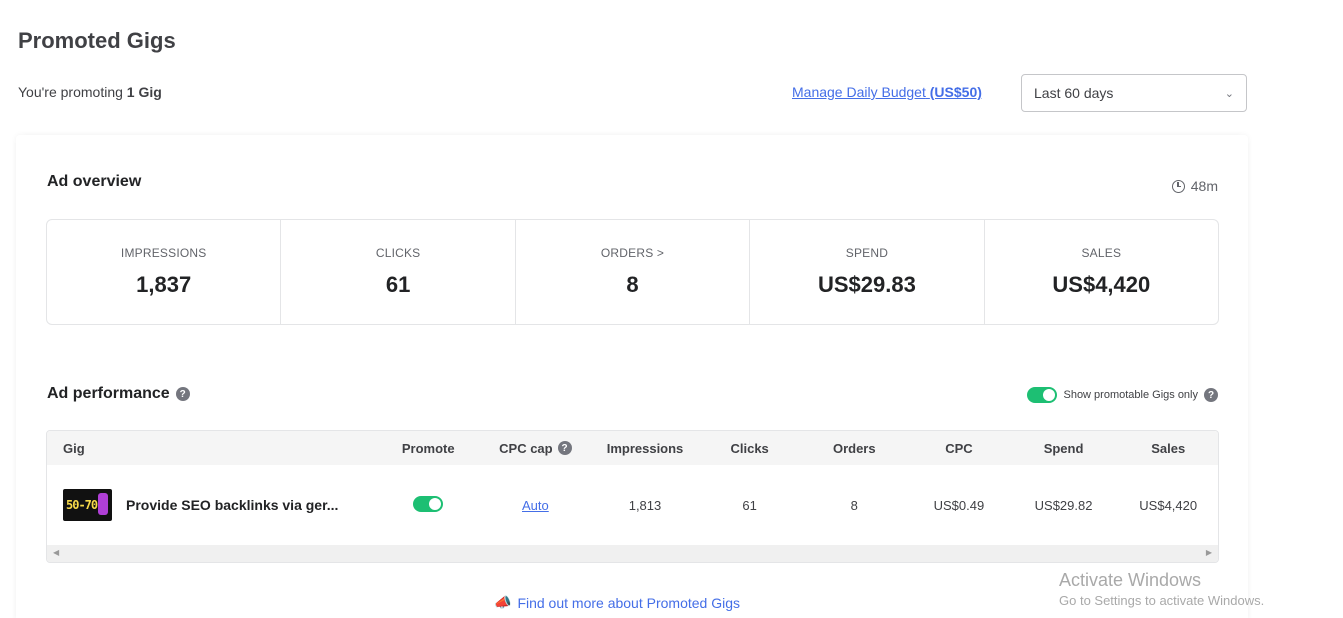 The image size is (1343, 618). What do you see at coordinates (97, 40) in the screenshot?
I see `page-title: Promoted Gigs` at bounding box center [97, 40].